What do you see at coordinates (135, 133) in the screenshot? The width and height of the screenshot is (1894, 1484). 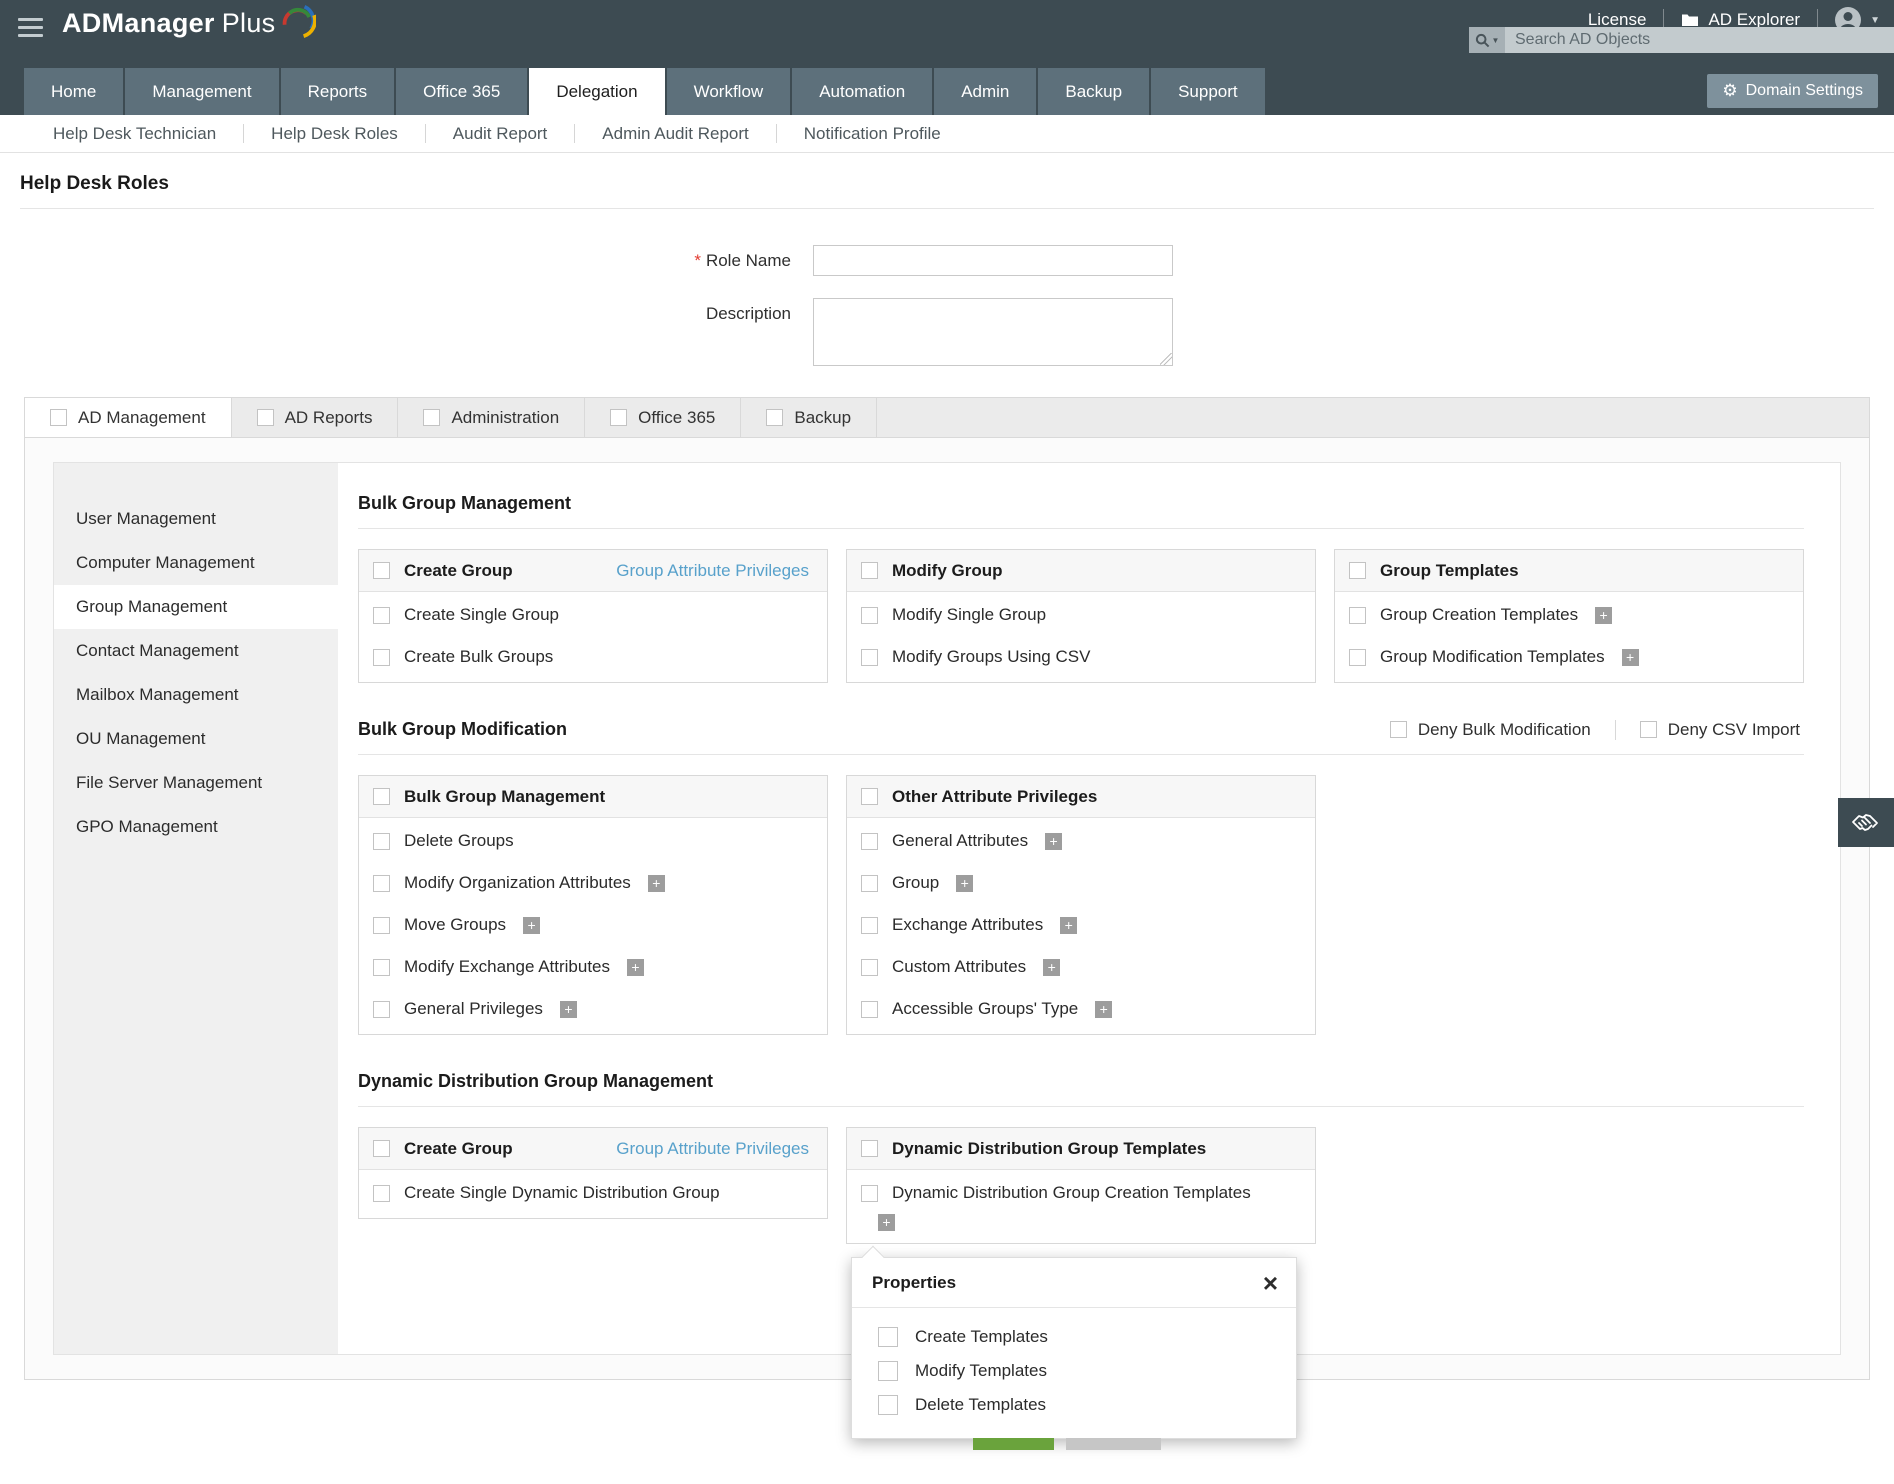 I see `subnav-item-help-desk-technician: Help Desk Technician` at bounding box center [135, 133].